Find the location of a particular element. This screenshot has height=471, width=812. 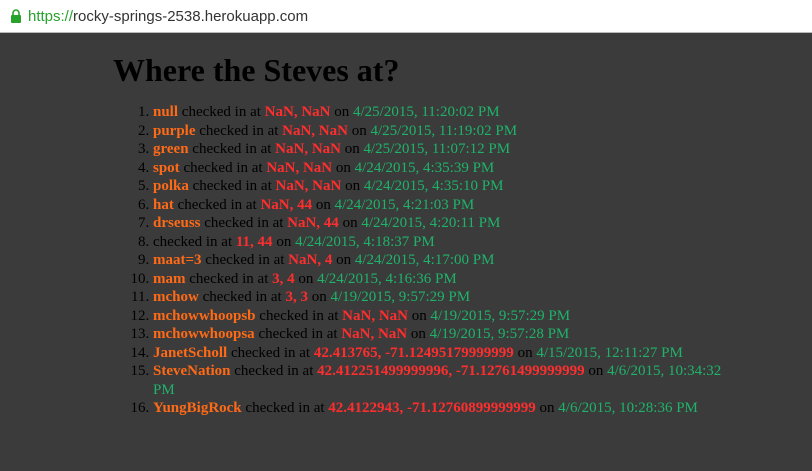

checkin-user: hat is located at coordinates (163, 204).